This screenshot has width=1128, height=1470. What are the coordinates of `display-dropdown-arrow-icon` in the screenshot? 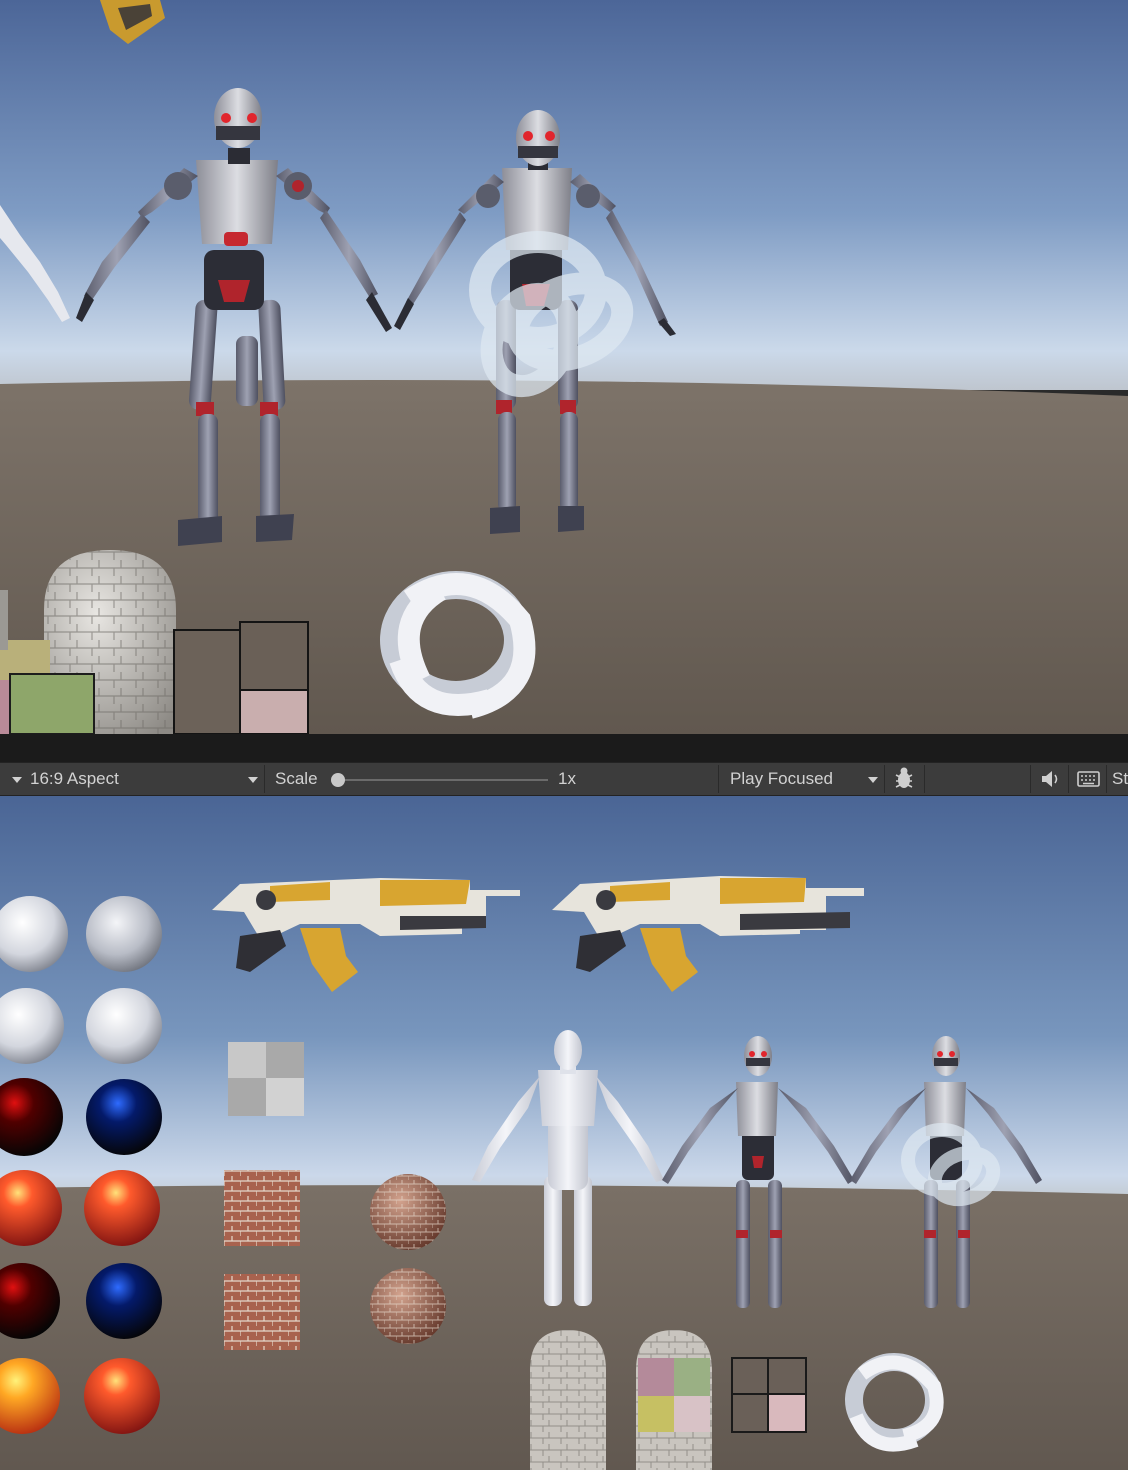 It's located at (17, 779).